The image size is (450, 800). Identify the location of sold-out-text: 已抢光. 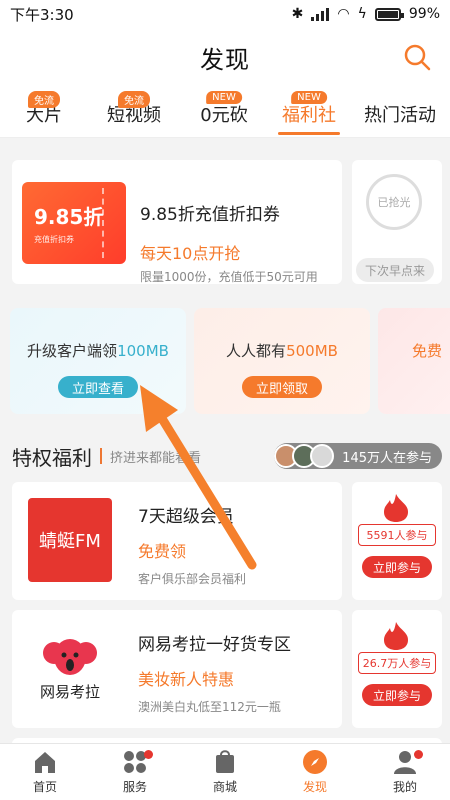
(394, 202).